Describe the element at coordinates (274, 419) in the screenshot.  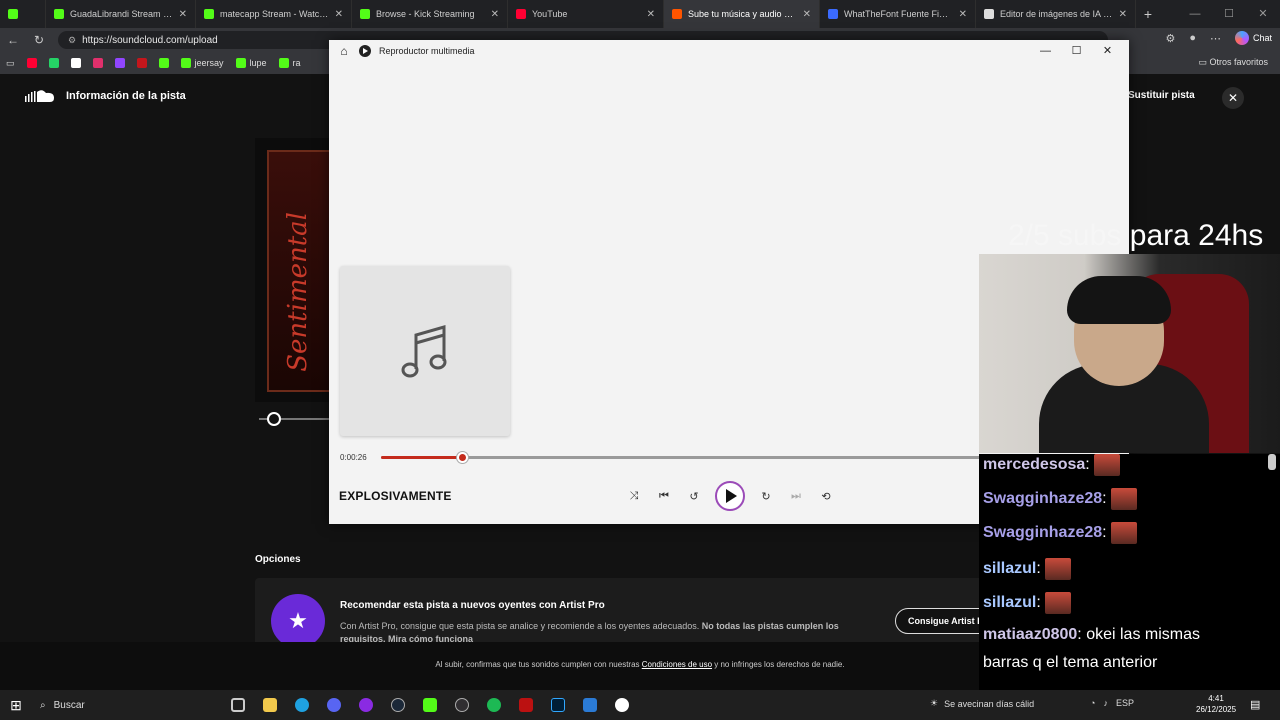
I see `artwork-zoom-handle` at that location.